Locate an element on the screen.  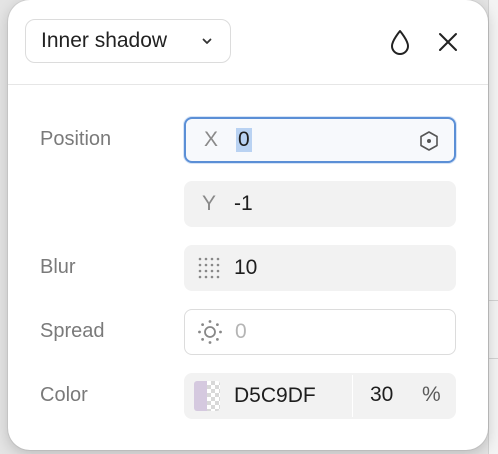
close-icon is located at coordinates (448, 42).